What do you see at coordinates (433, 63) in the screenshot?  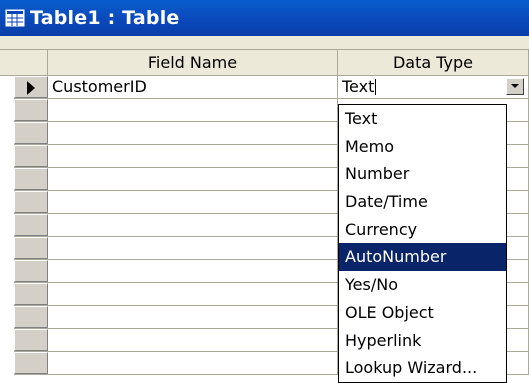 I see `column-header-data-type: Data Type` at bounding box center [433, 63].